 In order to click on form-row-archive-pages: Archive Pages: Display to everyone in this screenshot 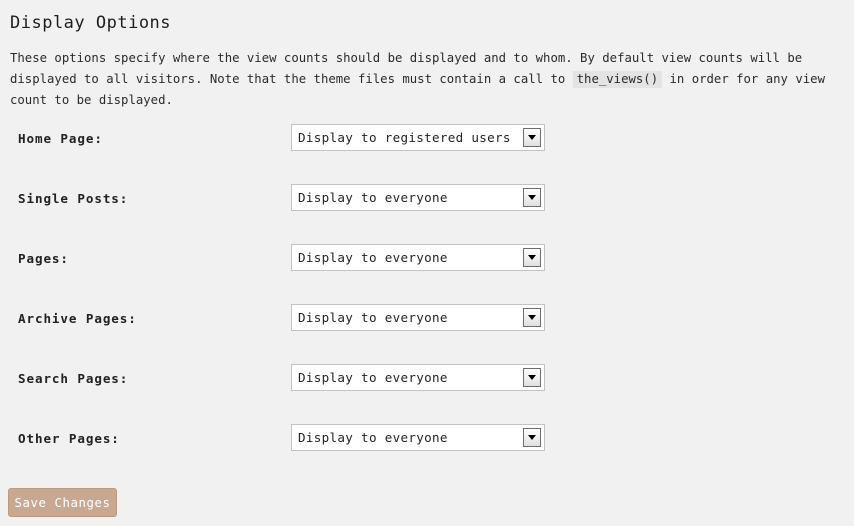, I will do `click(427, 328)`.